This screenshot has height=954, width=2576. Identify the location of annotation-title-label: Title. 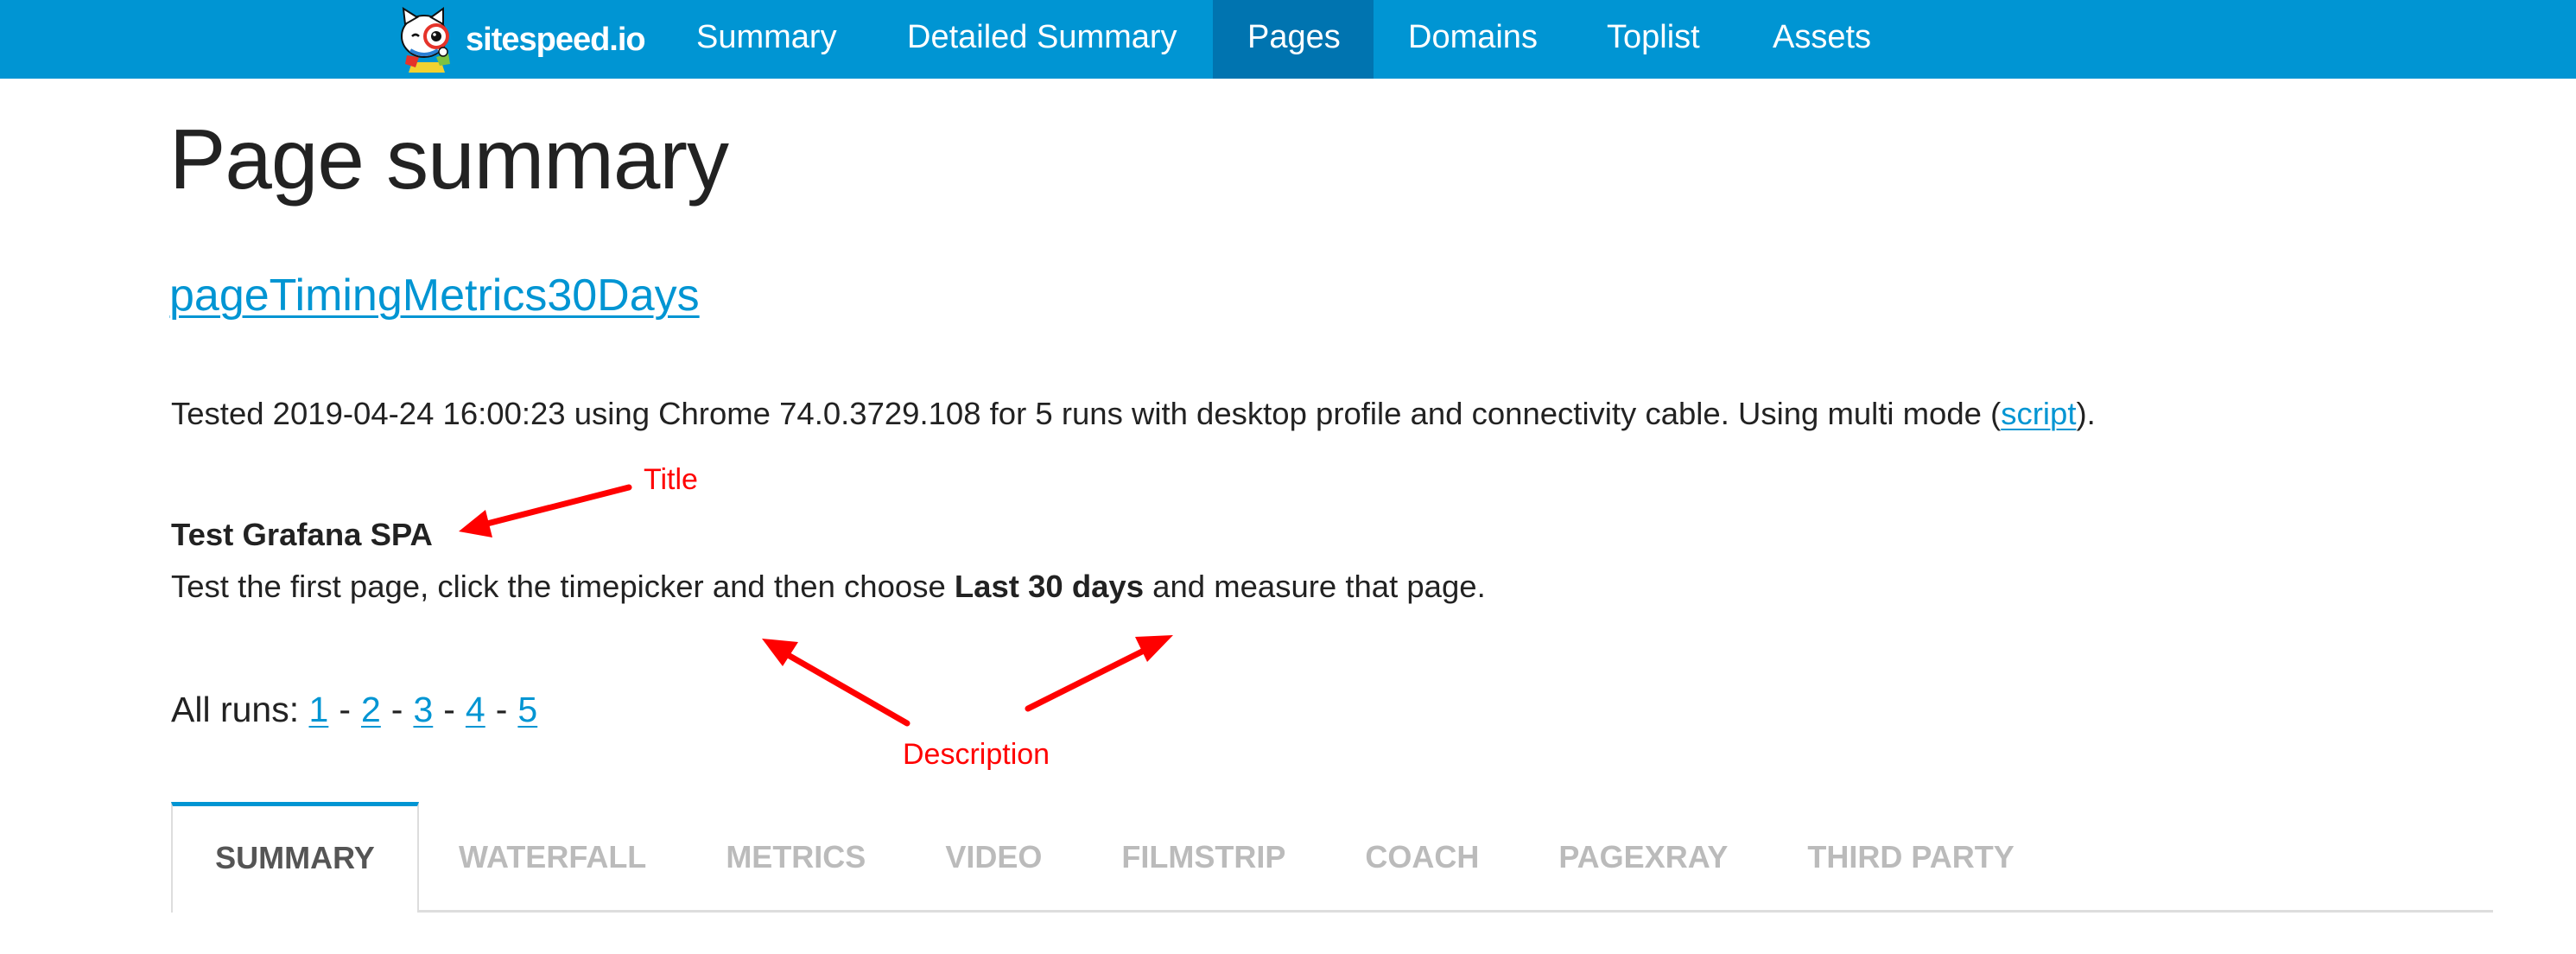
(671, 479).